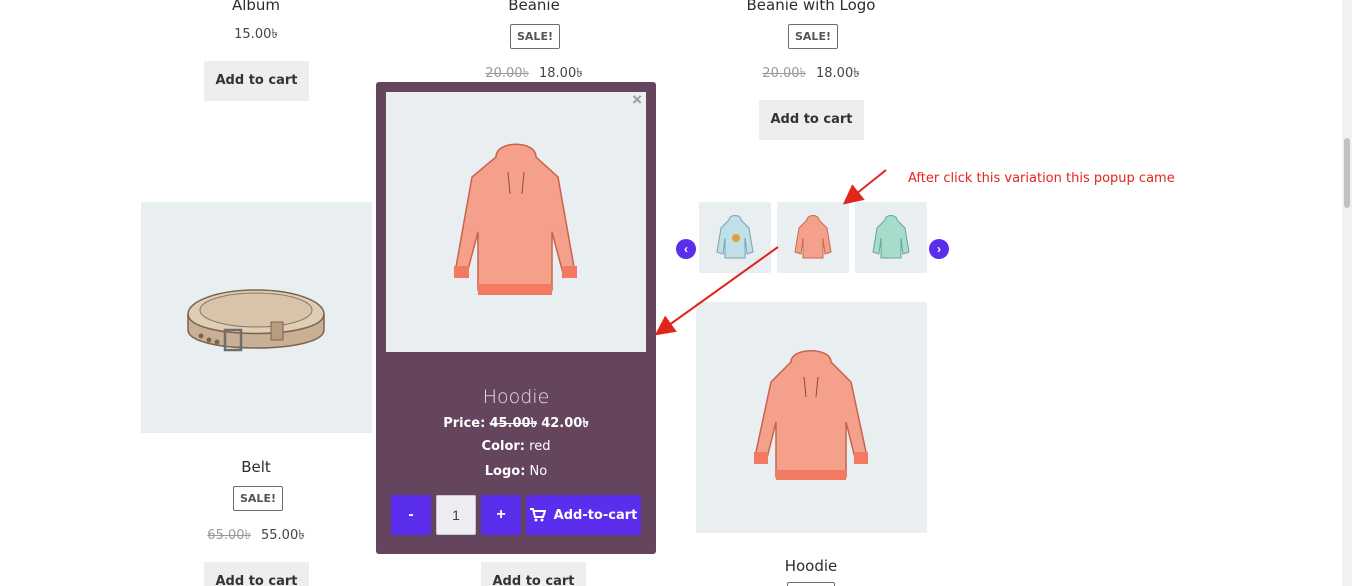 Image resolution: width=1352 pixels, height=586 pixels. What do you see at coordinates (533, 574) in the screenshot?
I see `add-to-cart-button-middle: Add to cart` at bounding box center [533, 574].